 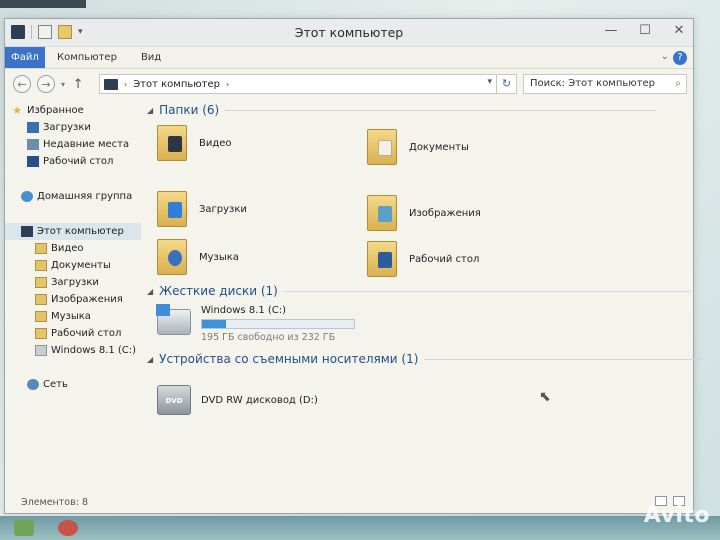 What do you see at coordinates (172, 143) in the screenshot?
I see `video-folder-icon` at bounding box center [172, 143].